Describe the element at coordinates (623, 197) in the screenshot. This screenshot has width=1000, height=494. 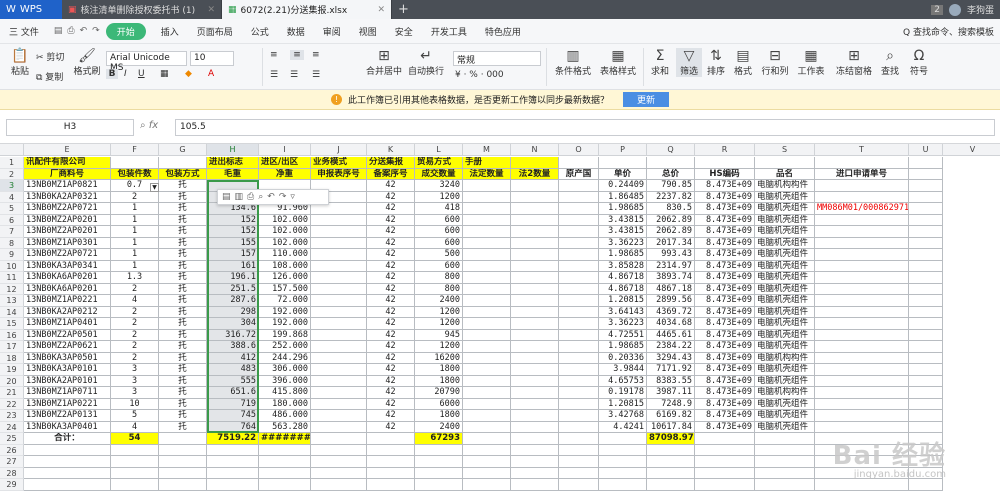
I see `cell: 1.86485` at that location.